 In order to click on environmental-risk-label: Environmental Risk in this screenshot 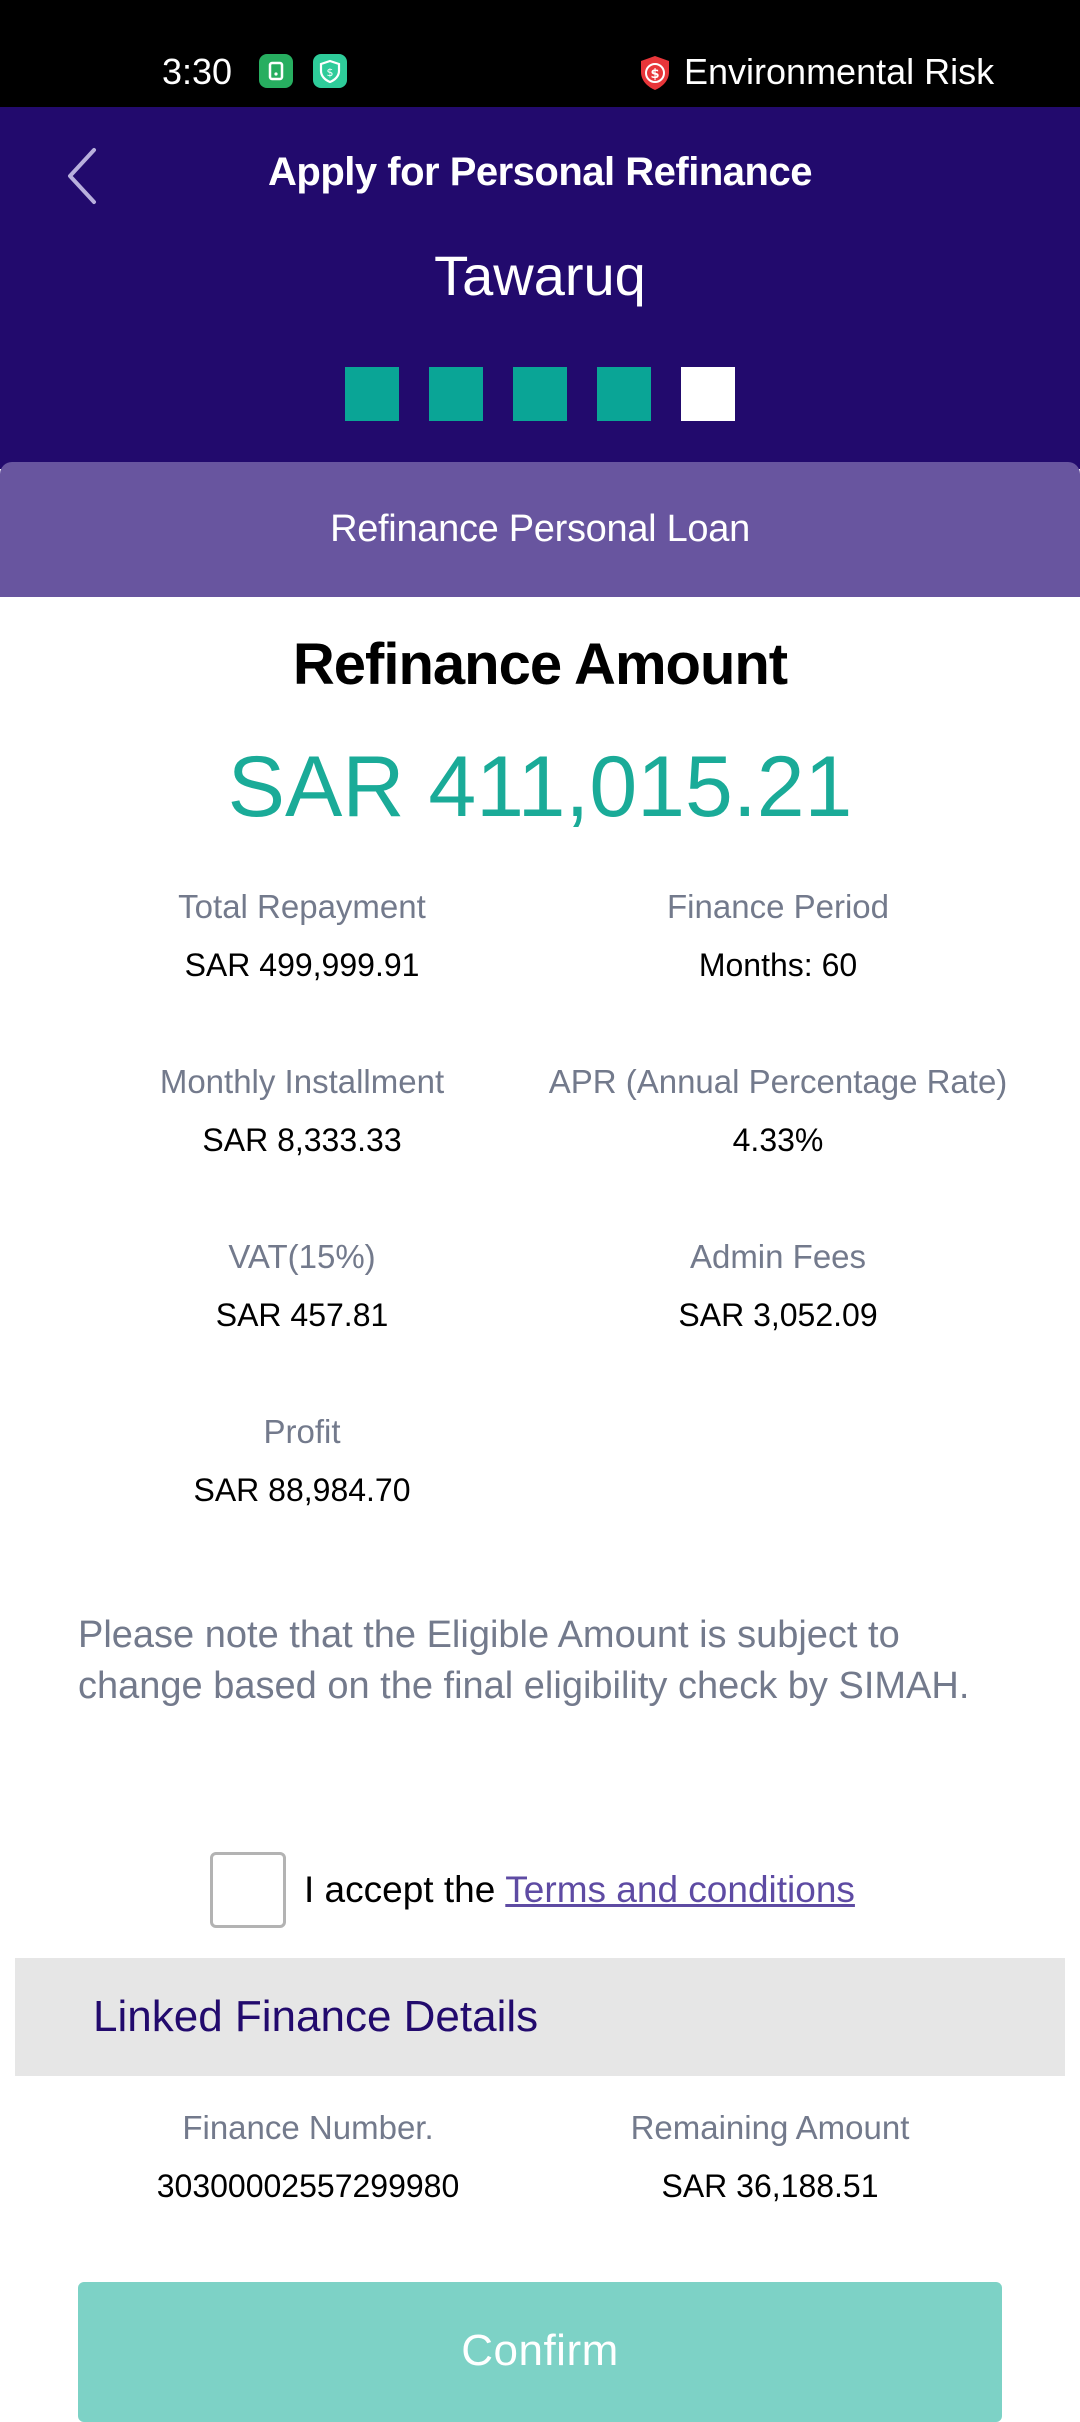, I will do `click(839, 71)`.